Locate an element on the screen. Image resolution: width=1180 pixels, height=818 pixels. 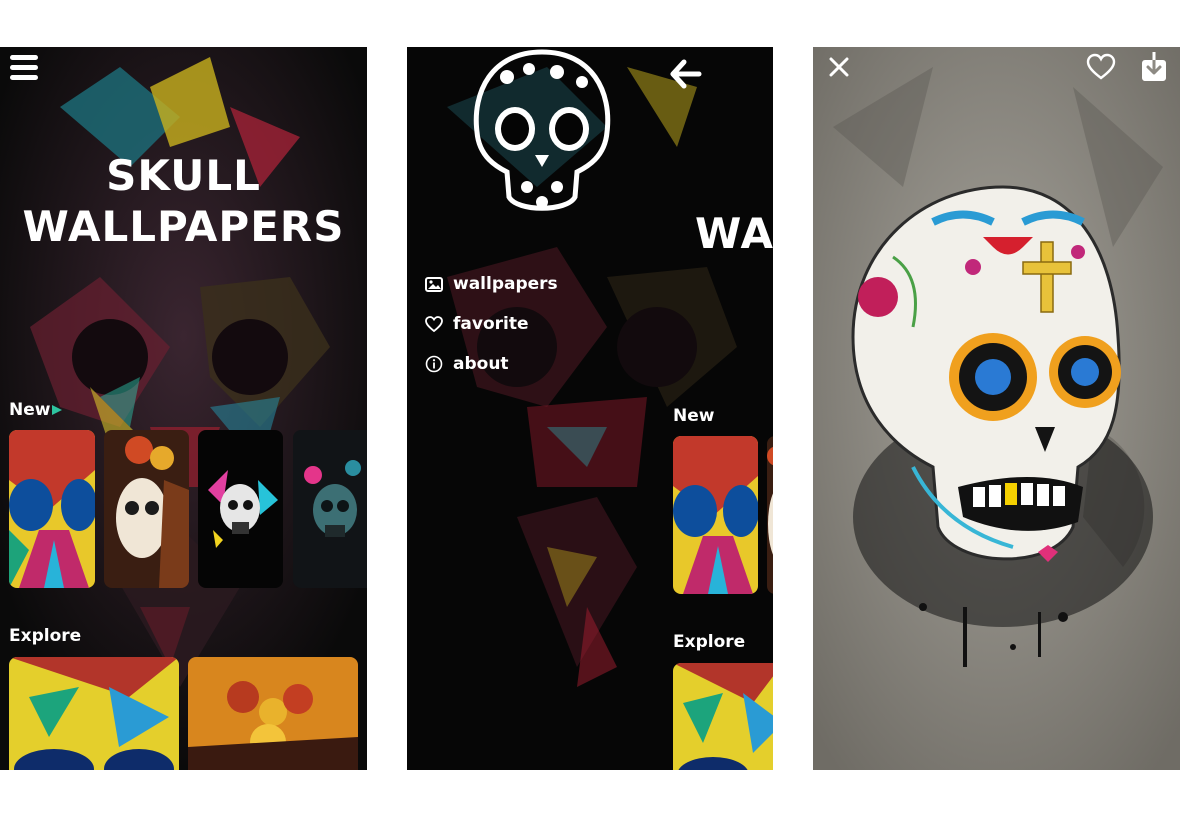
menu-item-wallpapers: wallpapers is located at coordinates (491, 284).